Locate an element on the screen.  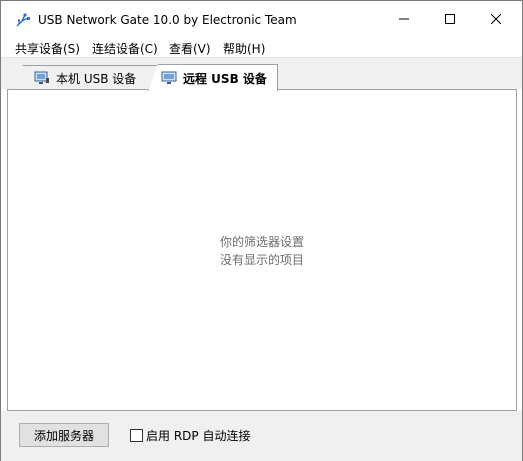
tab-local-label: 本机 USB 设备 is located at coordinates (96, 78).